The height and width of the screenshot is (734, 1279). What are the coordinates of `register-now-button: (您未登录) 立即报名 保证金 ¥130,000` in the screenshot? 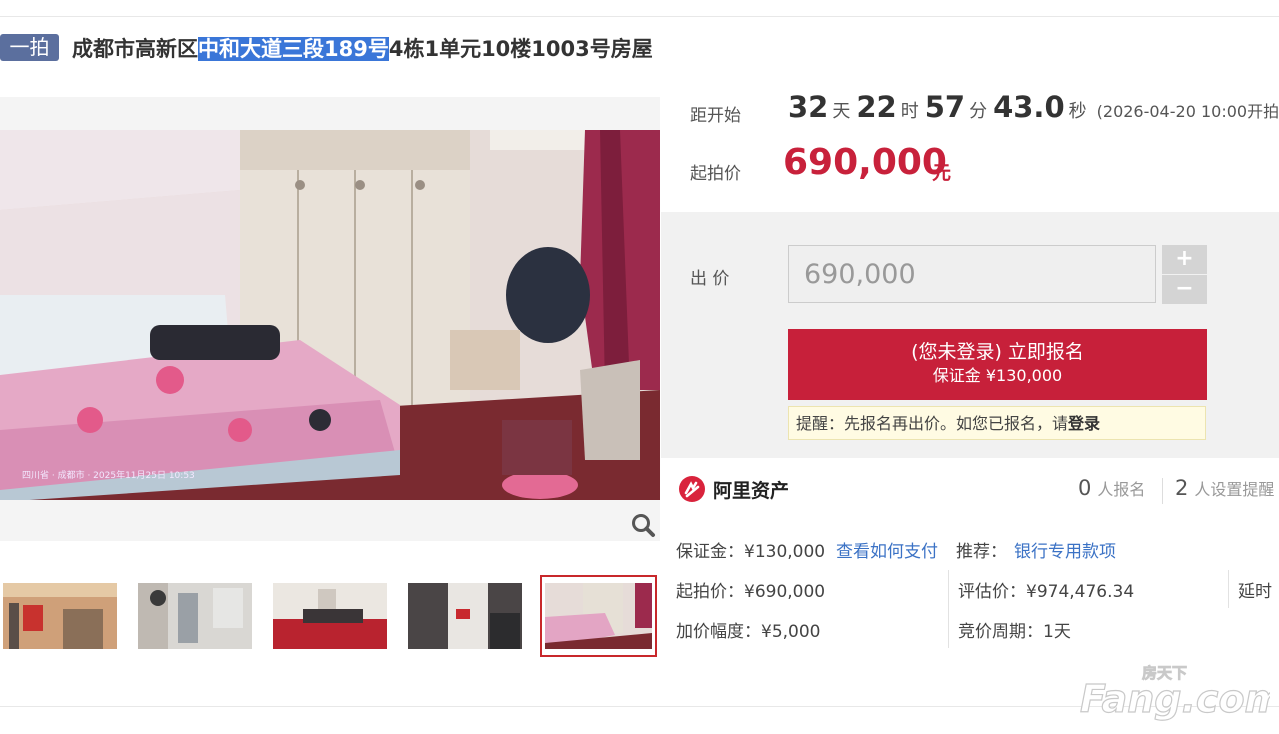 It's located at (997, 364).